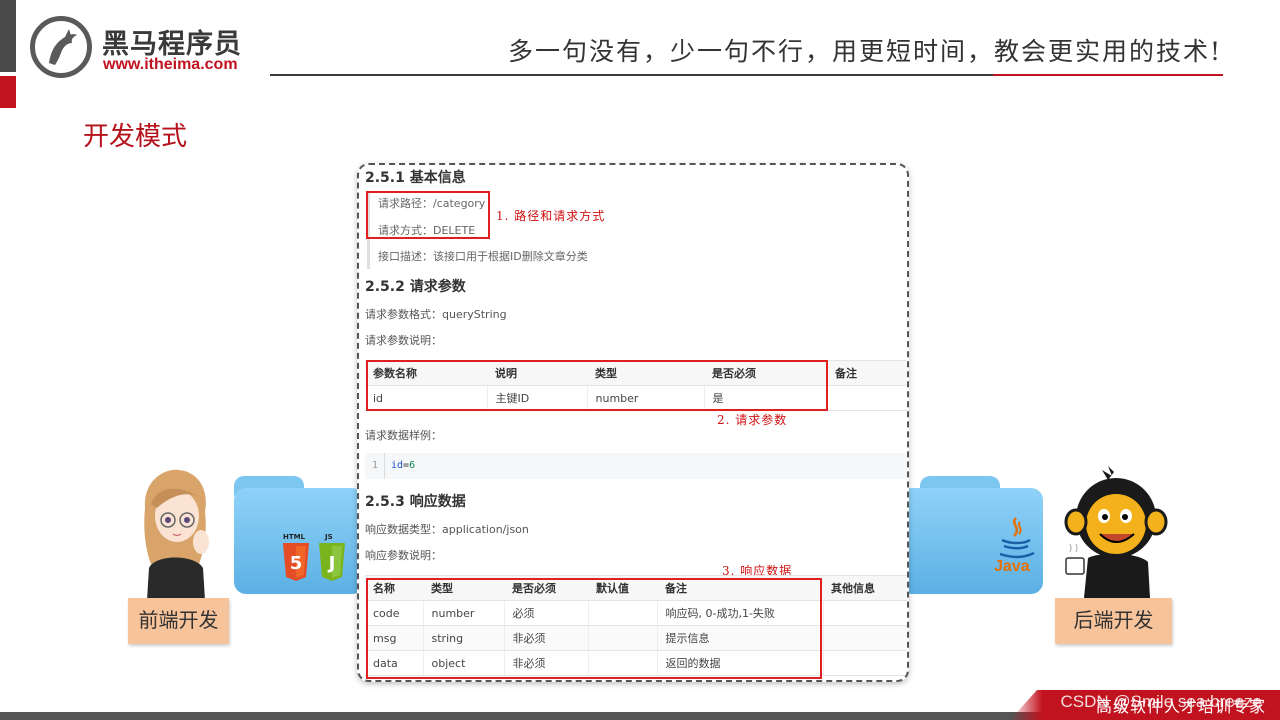  Describe the element at coordinates (752, 420) in the screenshot. I see `annotation-request-params: 2. 请求参数` at that location.